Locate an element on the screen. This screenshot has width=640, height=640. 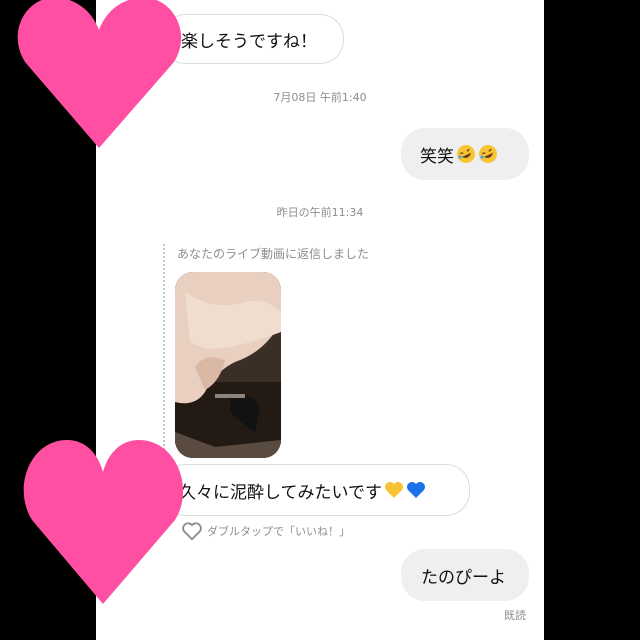
message-text: たのぴーよ is located at coordinates (463, 577).